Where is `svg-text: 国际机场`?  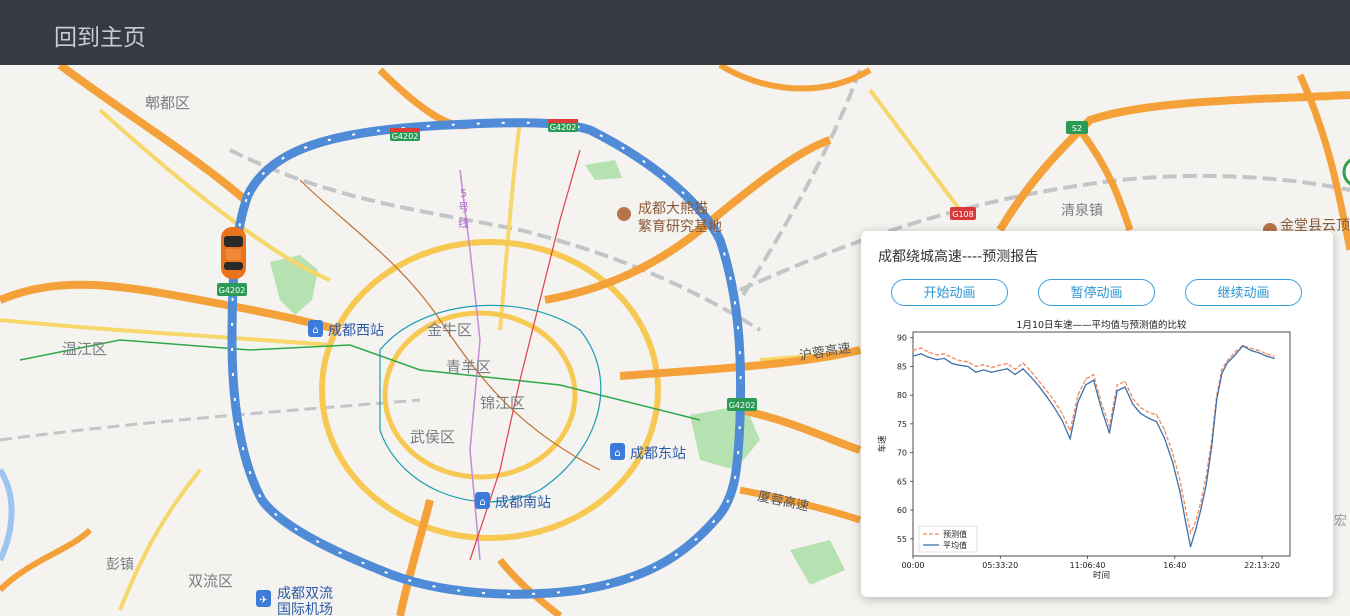 svg-text: 国际机场 is located at coordinates (305, 609).